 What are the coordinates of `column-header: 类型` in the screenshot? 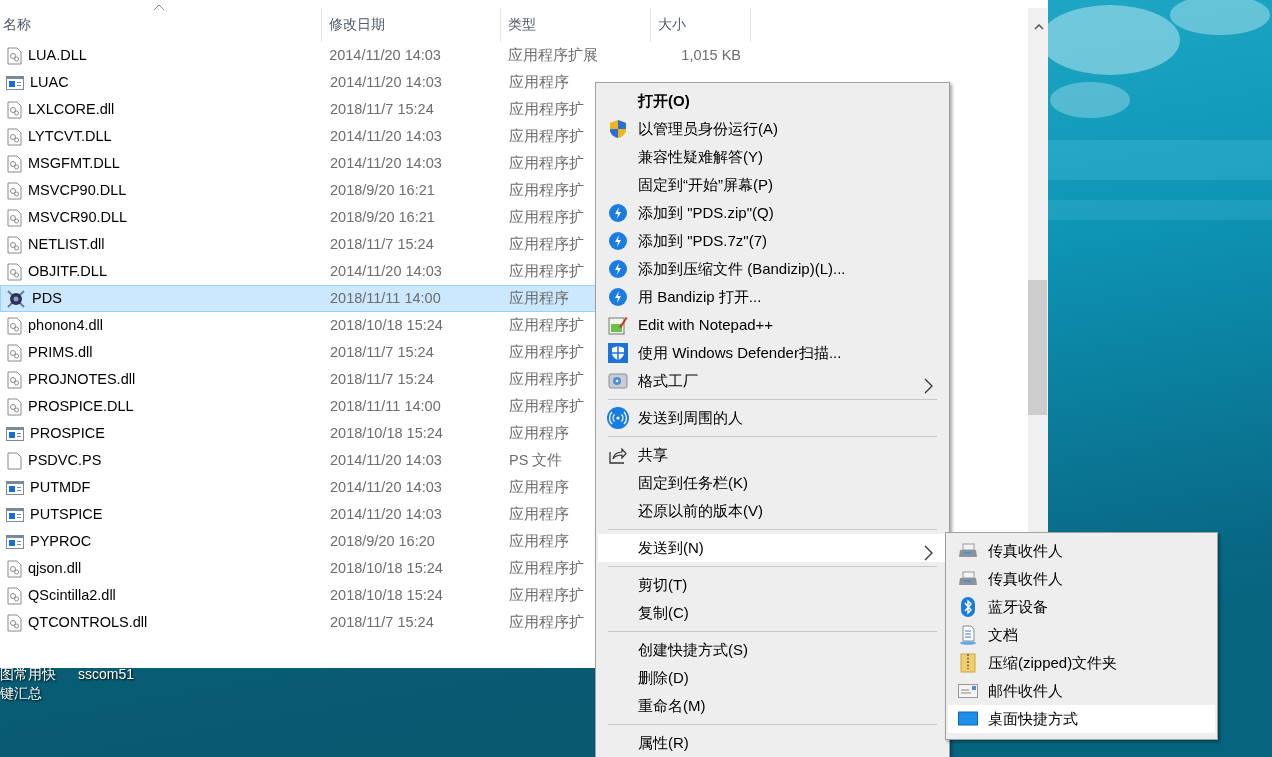 It's located at (576, 25).